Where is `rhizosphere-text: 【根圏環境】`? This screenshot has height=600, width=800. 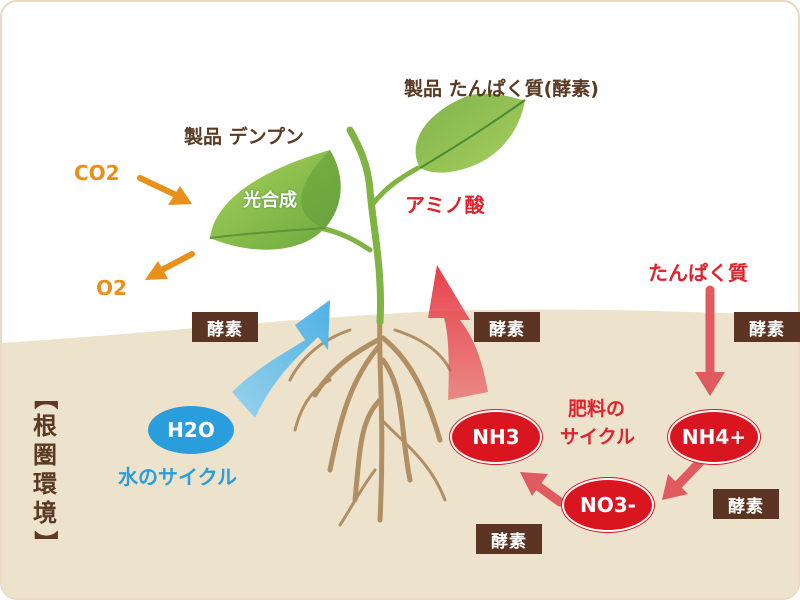 rhizosphere-text: 【根圏環境】 is located at coordinates (45, 470).